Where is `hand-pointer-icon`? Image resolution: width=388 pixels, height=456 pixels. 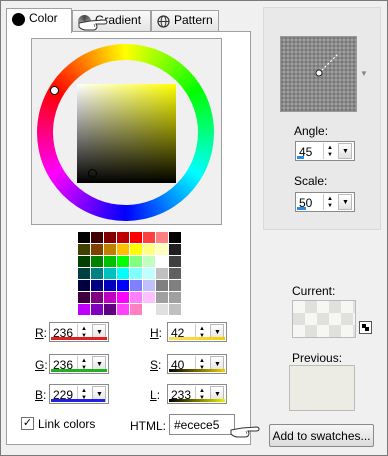 hand-pointer-icon is located at coordinates (245, 432).